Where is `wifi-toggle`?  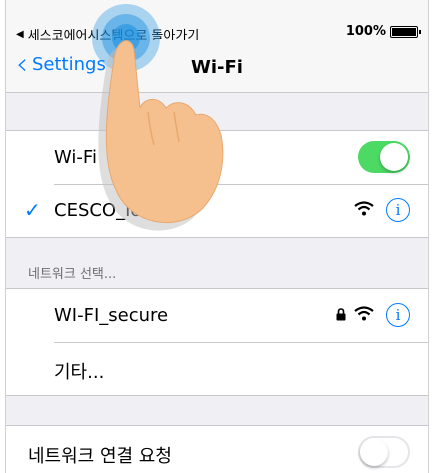
wifi-toggle is located at coordinates (384, 157).